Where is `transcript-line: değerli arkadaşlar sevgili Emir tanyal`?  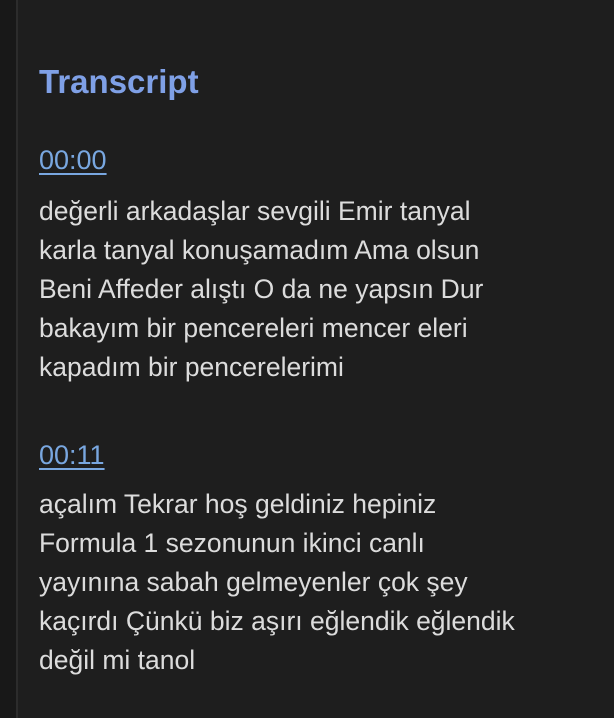 transcript-line: değerli arkadaşlar sevgili Emir tanyal is located at coordinates (255, 211).